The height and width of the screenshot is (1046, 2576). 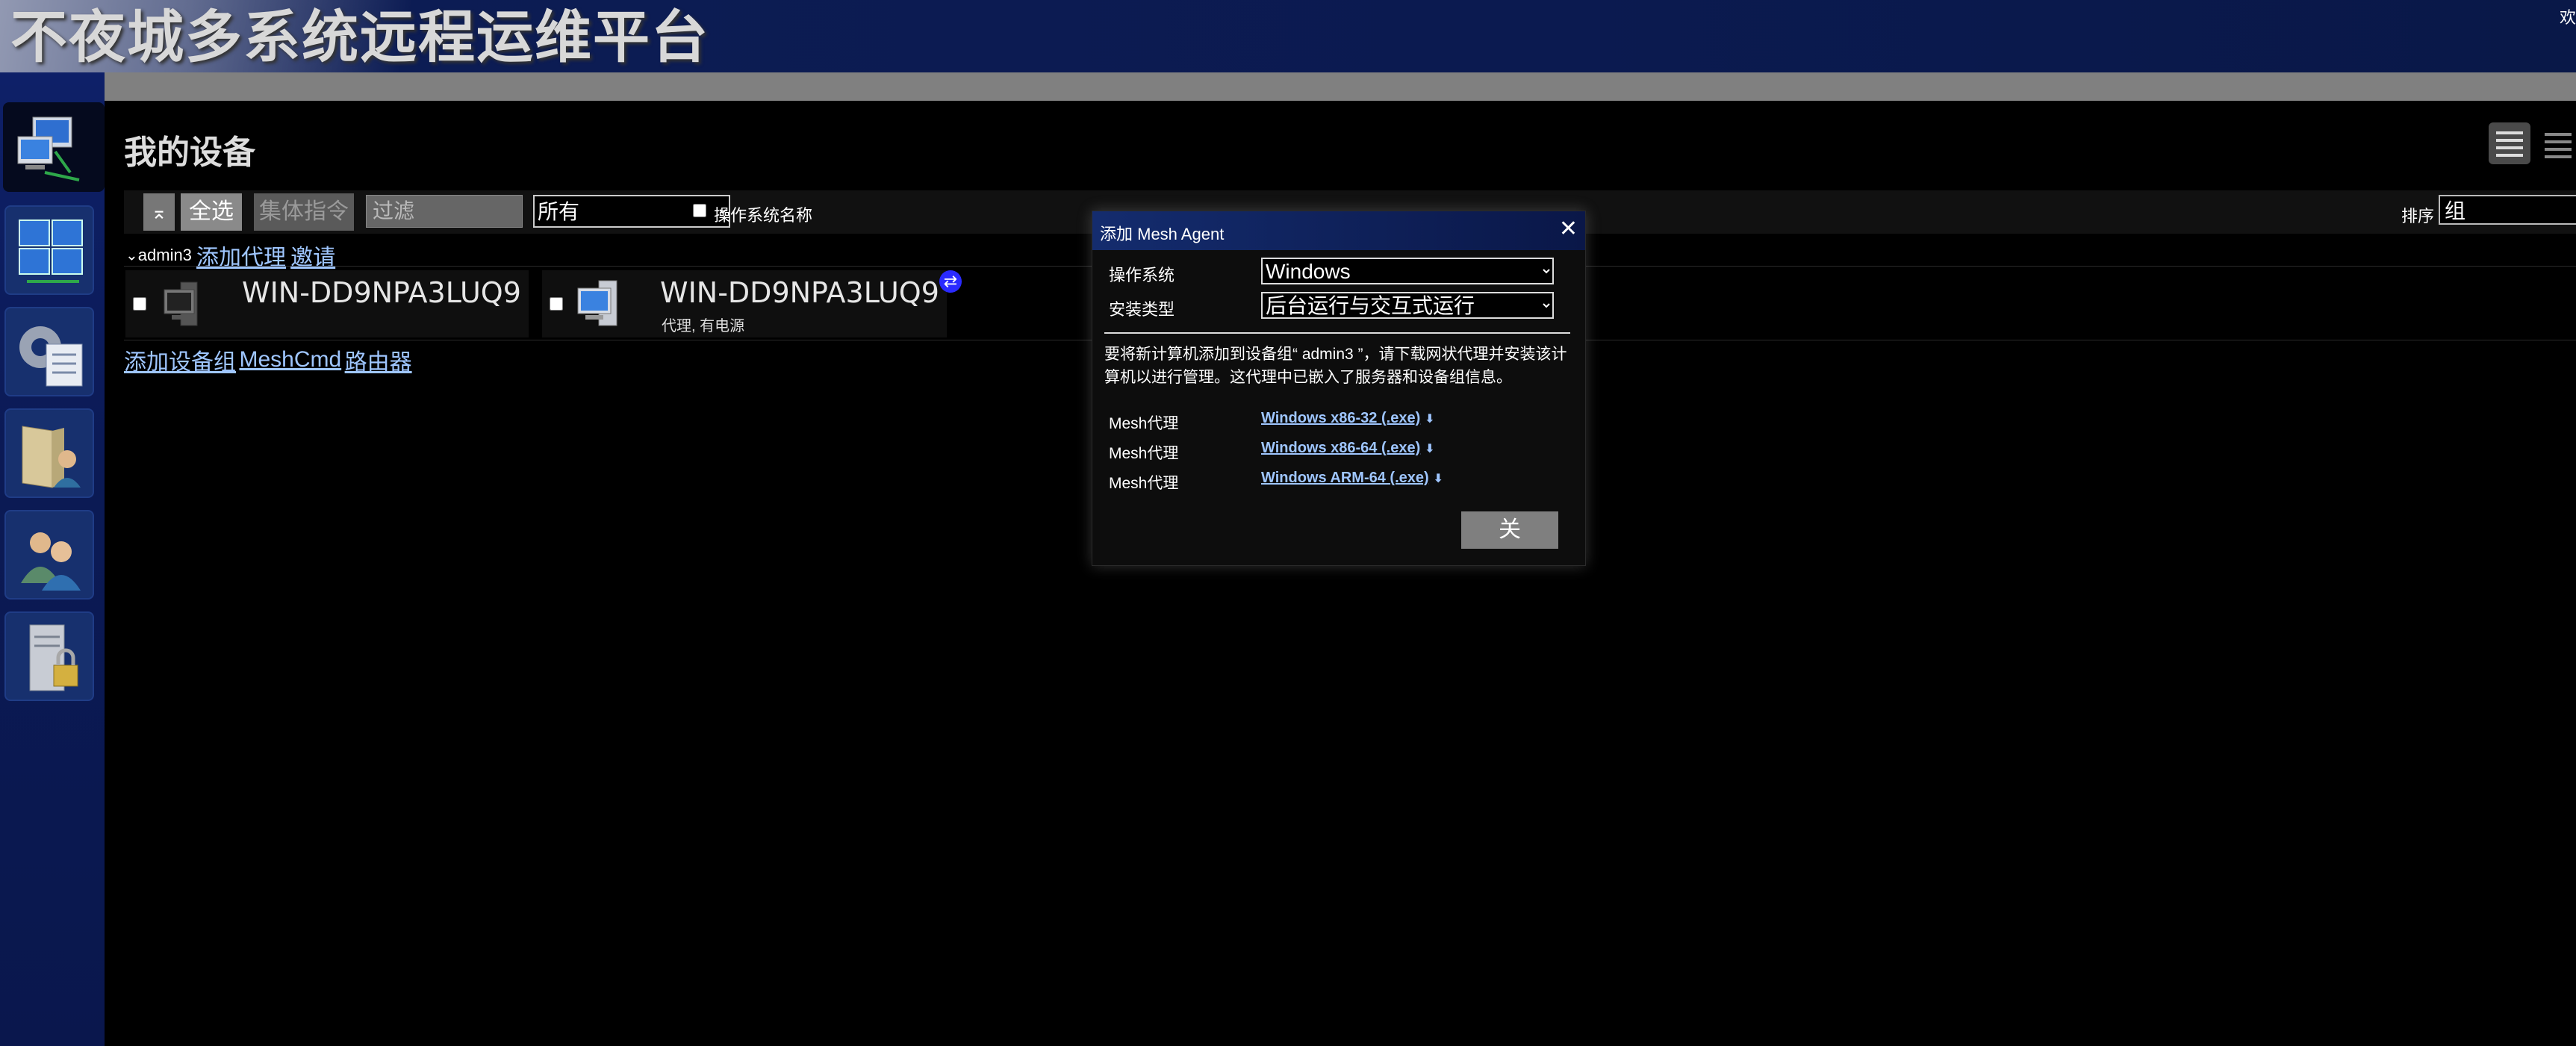 I want to click on windows-tiles-icon, so click(x=51, y=252).